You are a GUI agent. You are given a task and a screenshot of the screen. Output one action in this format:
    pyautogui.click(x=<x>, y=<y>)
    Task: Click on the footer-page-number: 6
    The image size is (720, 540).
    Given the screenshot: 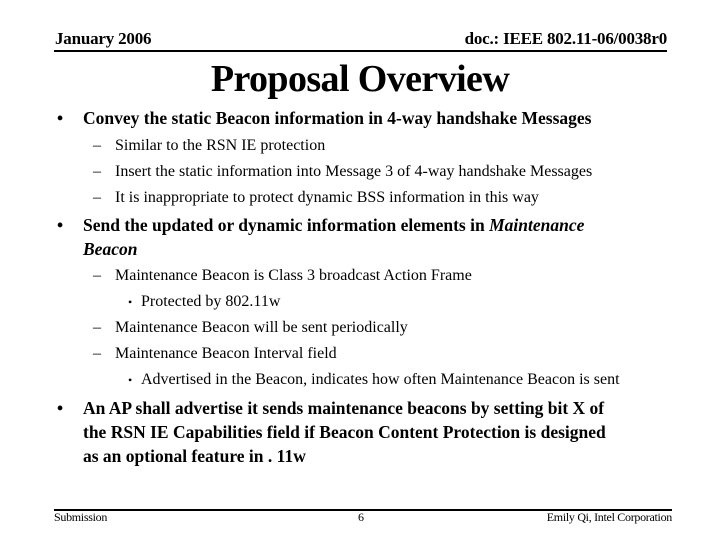 What is the action you would take?
    pyautogui.click(x=361, y=517)
    